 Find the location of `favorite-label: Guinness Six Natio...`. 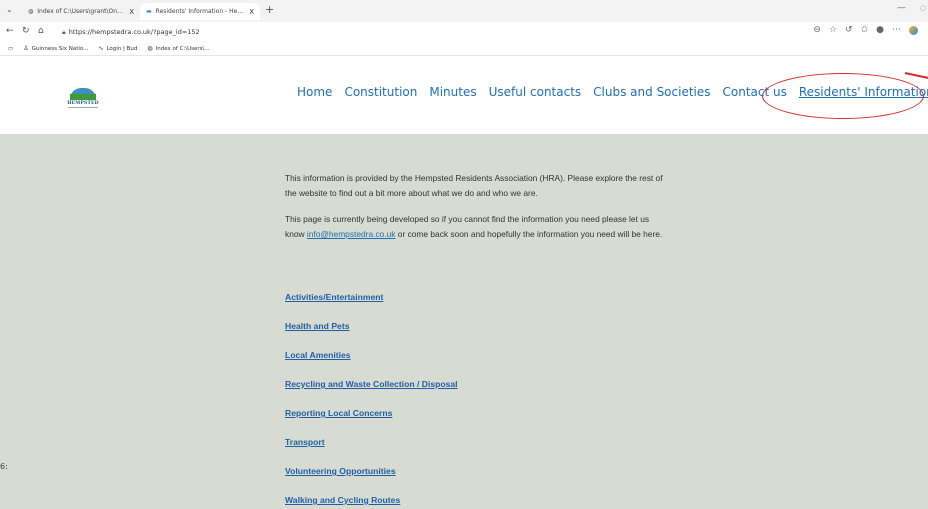

favorite-label: Guinness Six Natio... is located at coordinates (60, 48).